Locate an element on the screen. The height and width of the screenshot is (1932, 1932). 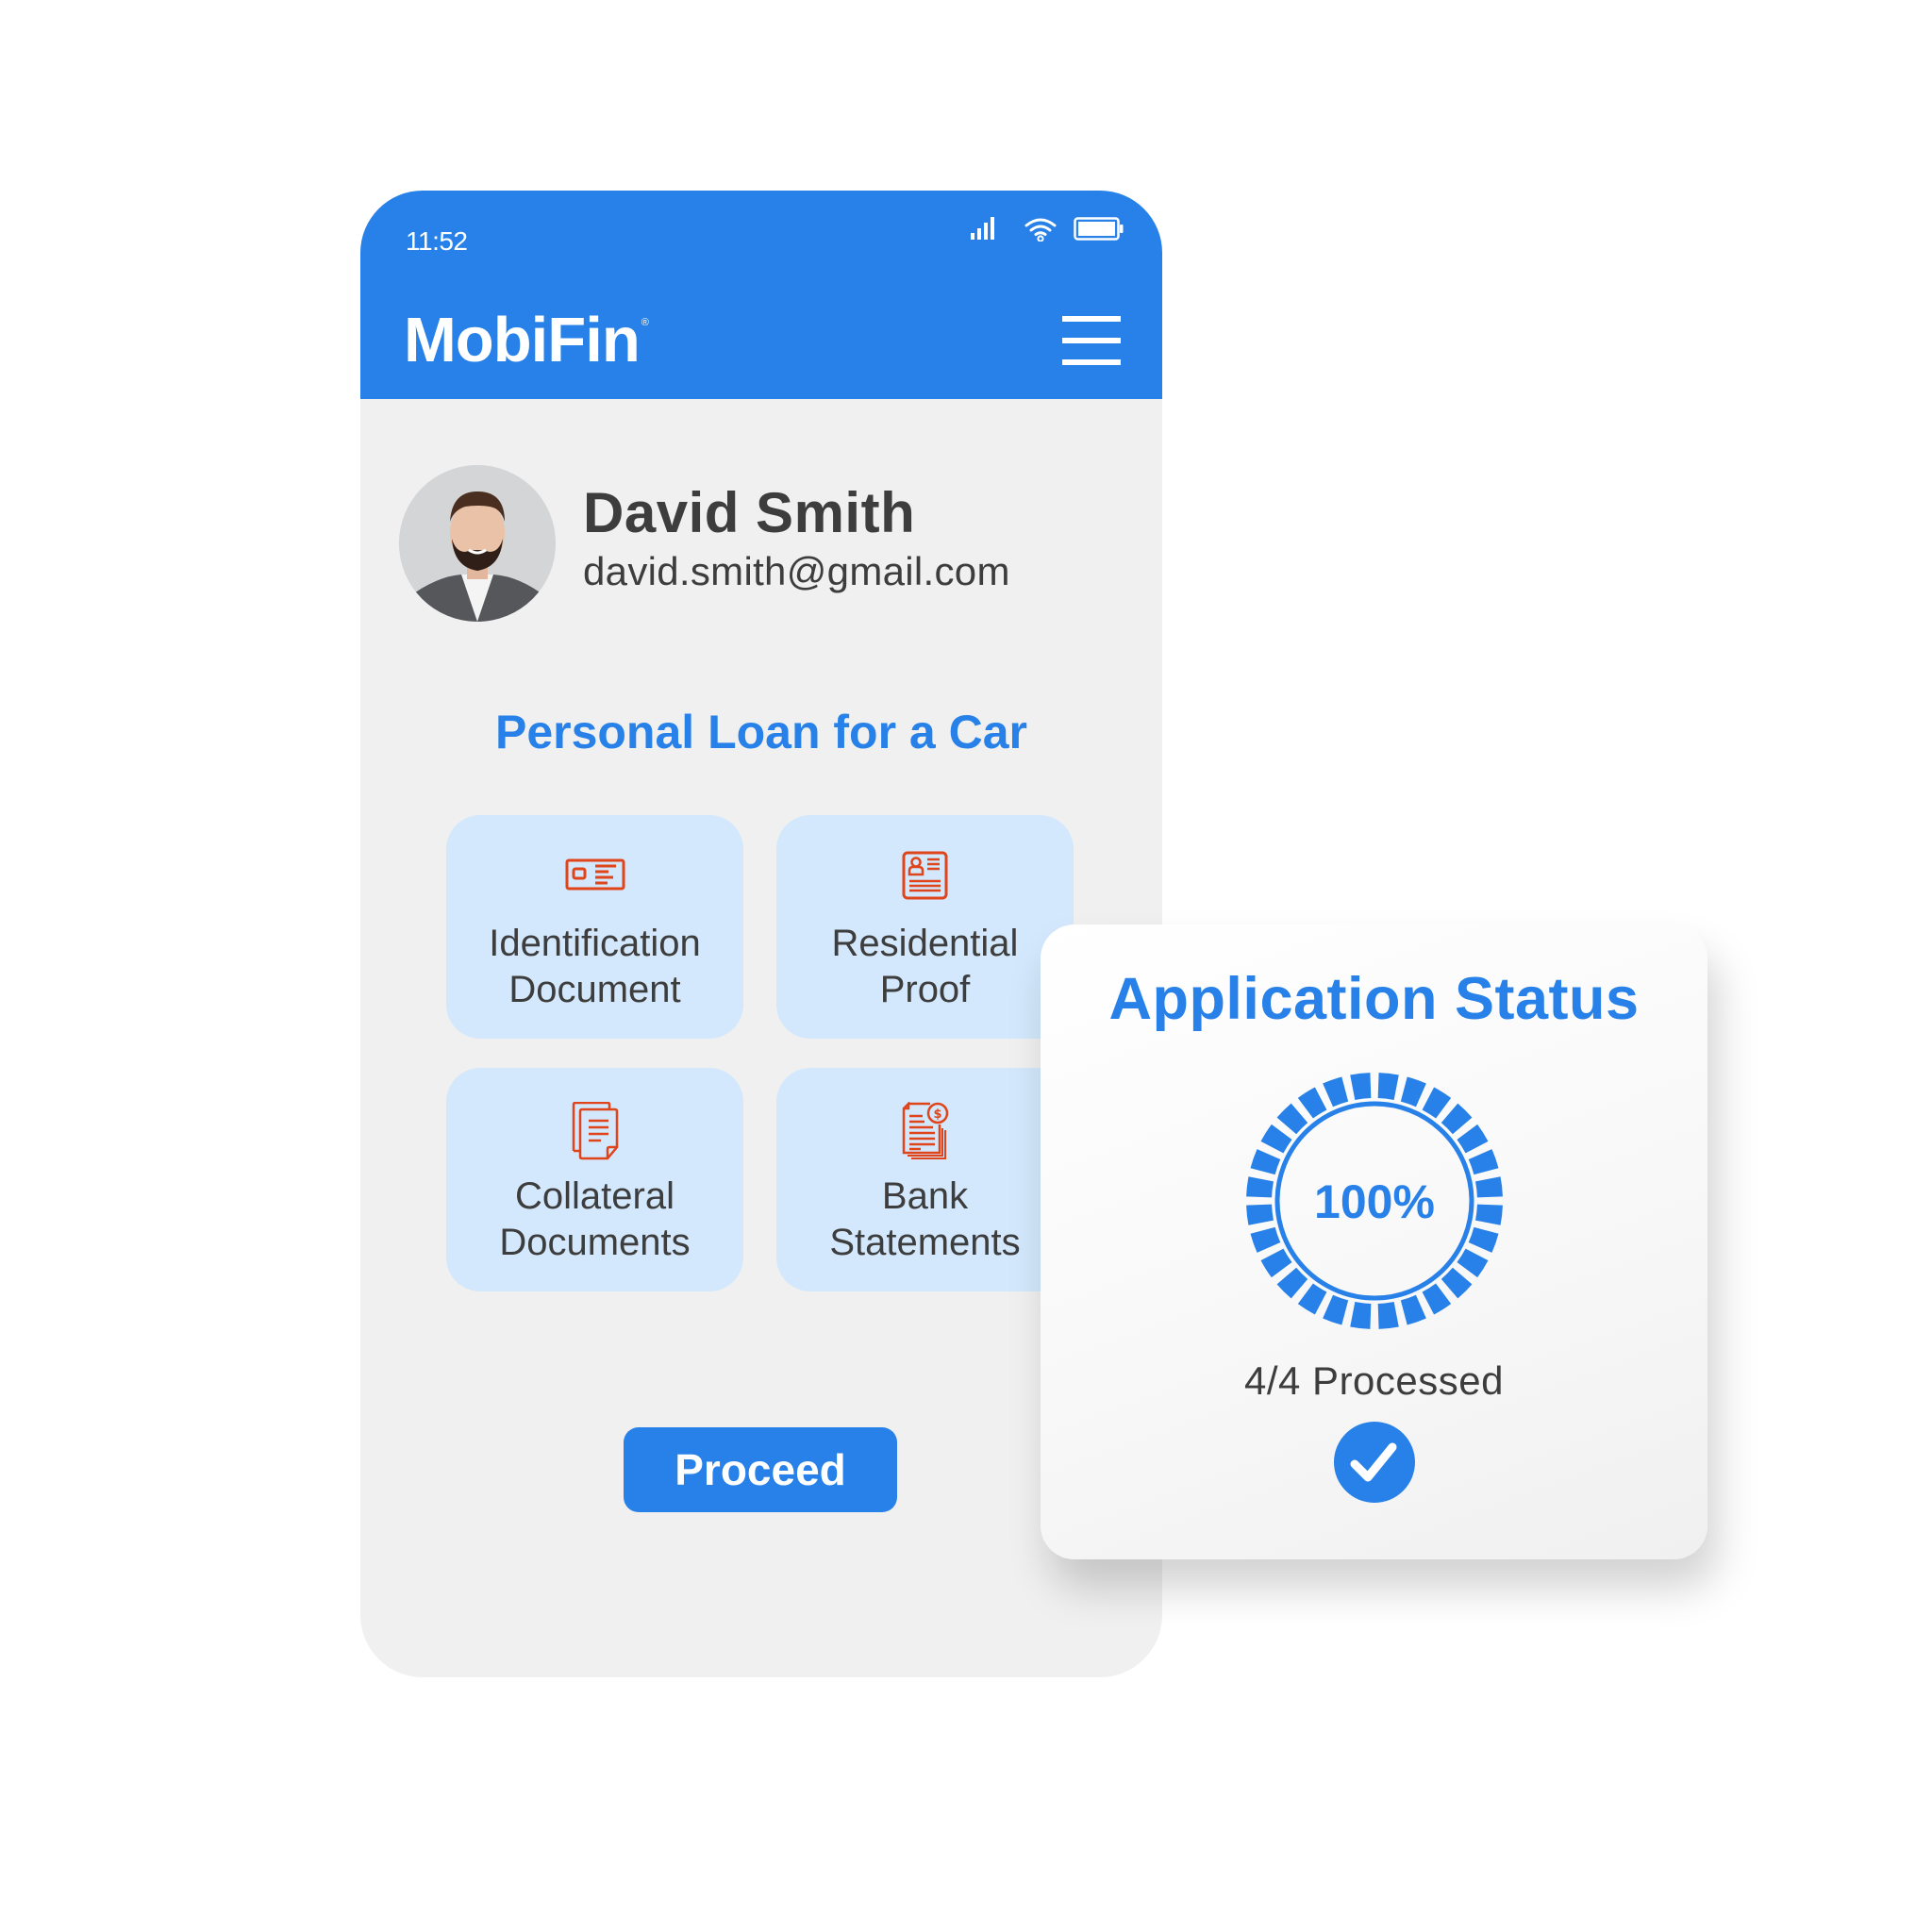
doc-card-label: Bank Statements is located at coordinates (925, 1220).